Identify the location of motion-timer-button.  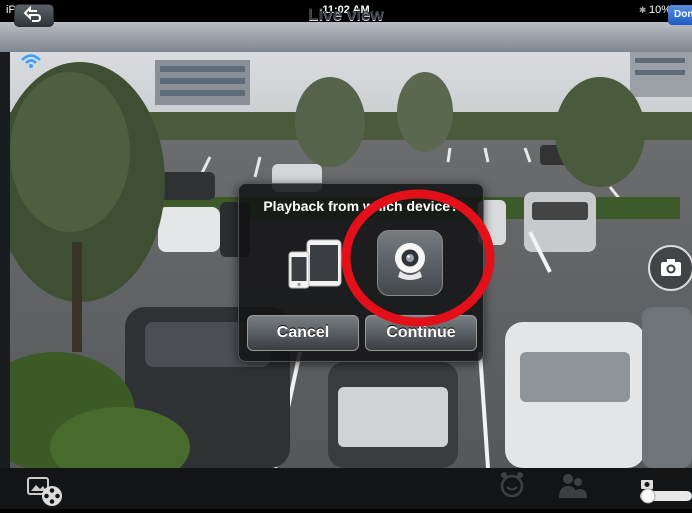
(512, 485).